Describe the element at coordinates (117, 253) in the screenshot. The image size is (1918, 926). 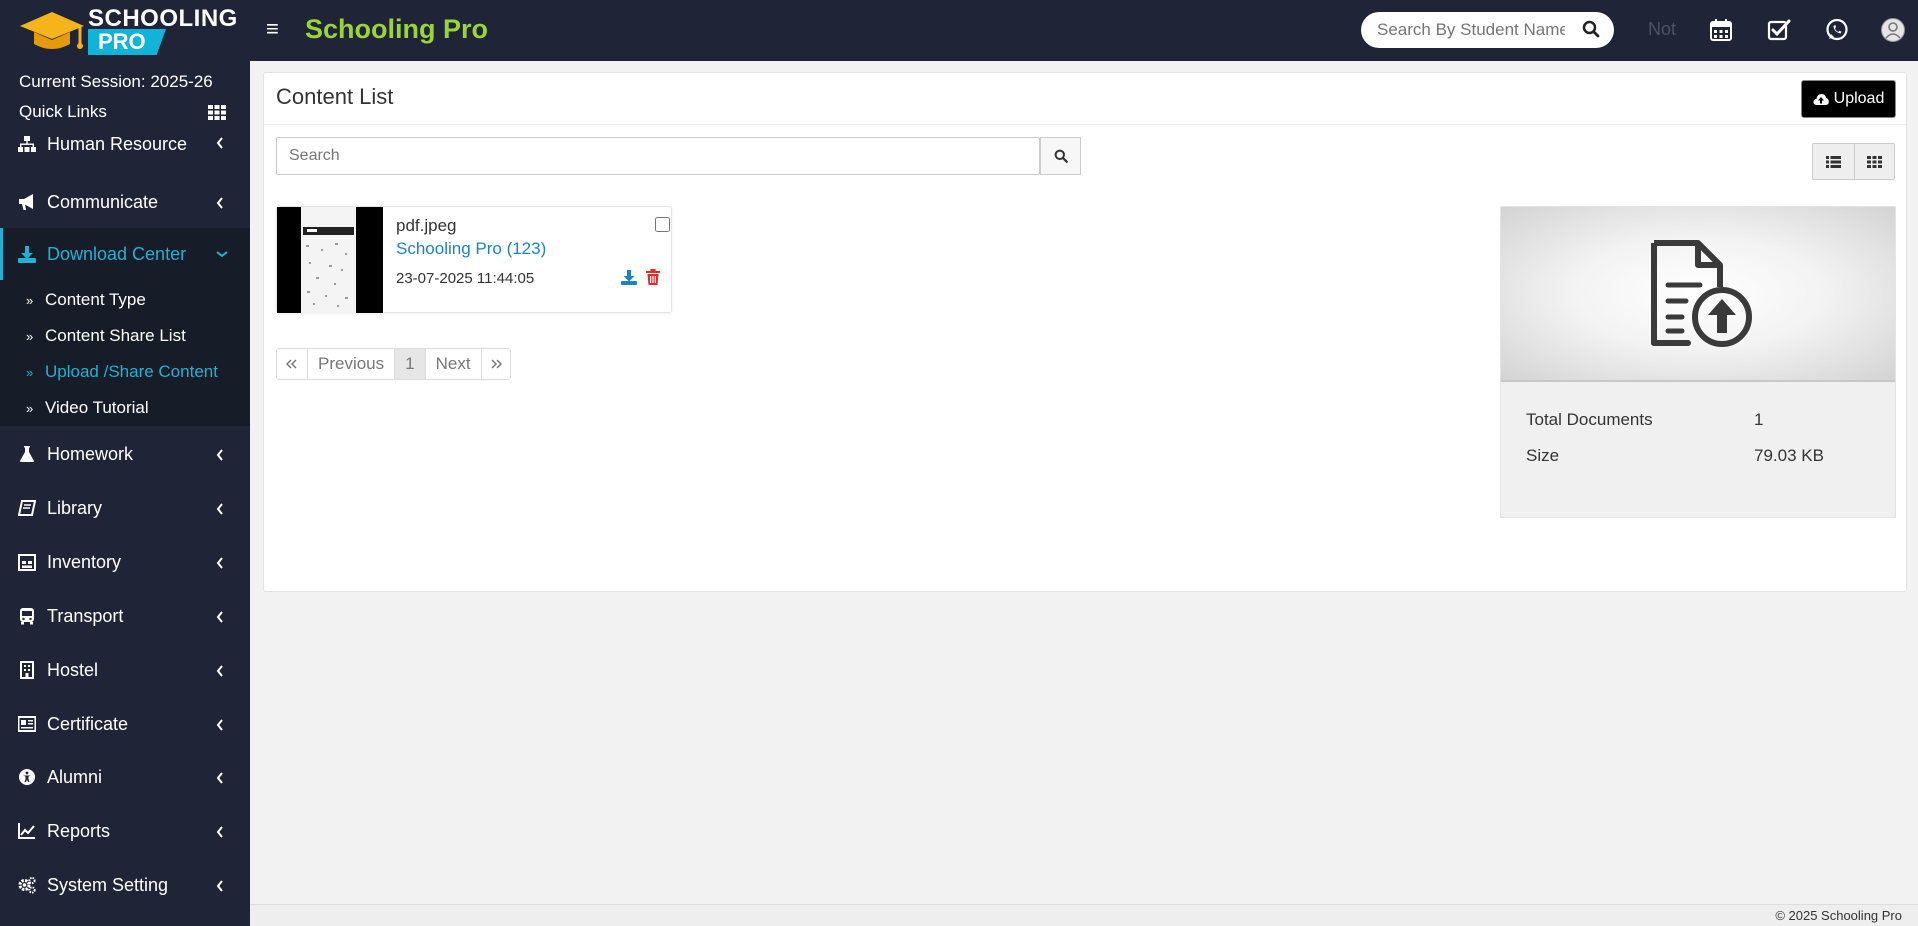
I see `sidebar-item-label: Download Center` at that location.